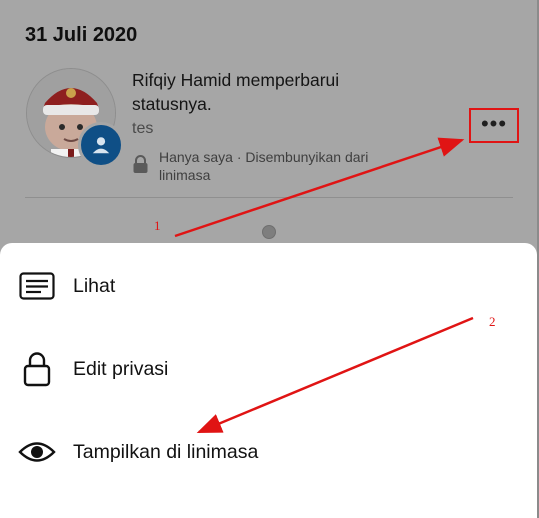  I want to click on loading-indicator, so click(269, 232).